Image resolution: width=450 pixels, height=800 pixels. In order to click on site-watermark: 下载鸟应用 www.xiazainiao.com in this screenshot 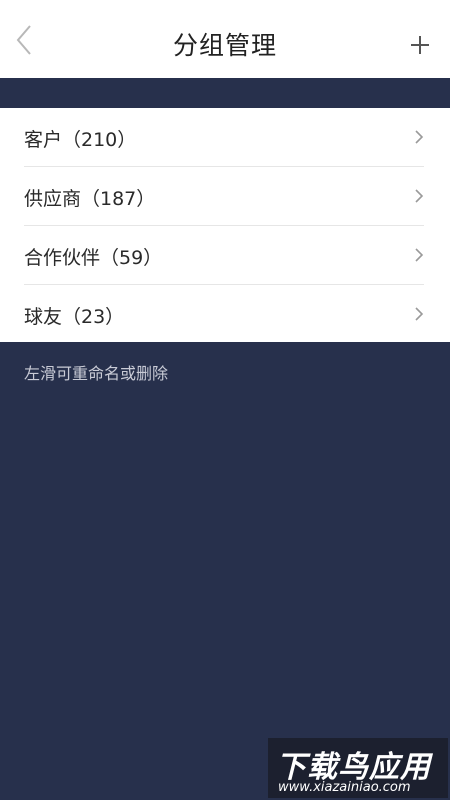, I will do `click(358, 768)`.